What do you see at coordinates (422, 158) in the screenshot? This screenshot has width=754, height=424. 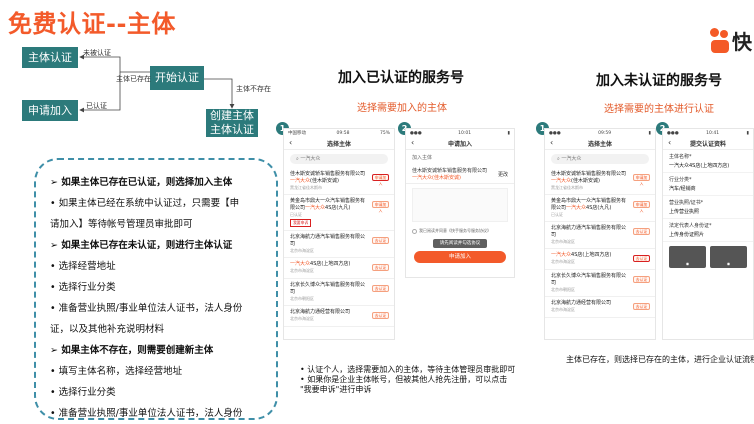 I see `section-label: 加入主体` at bounding box center [422, 158].